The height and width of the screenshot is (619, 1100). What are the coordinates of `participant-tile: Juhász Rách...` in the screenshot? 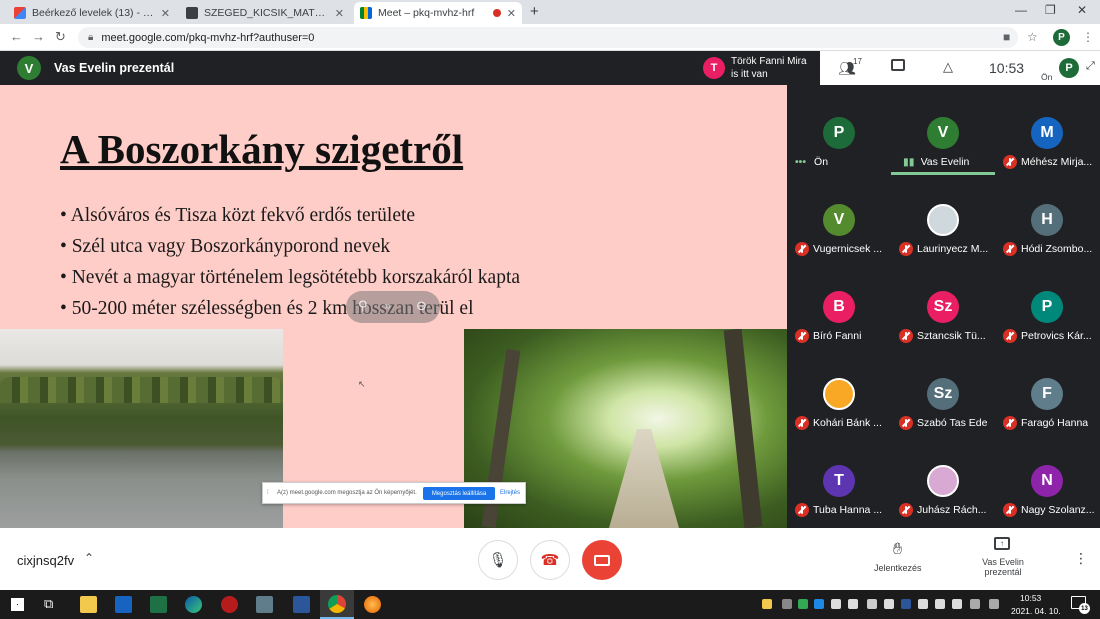 It's located at (943, 476).